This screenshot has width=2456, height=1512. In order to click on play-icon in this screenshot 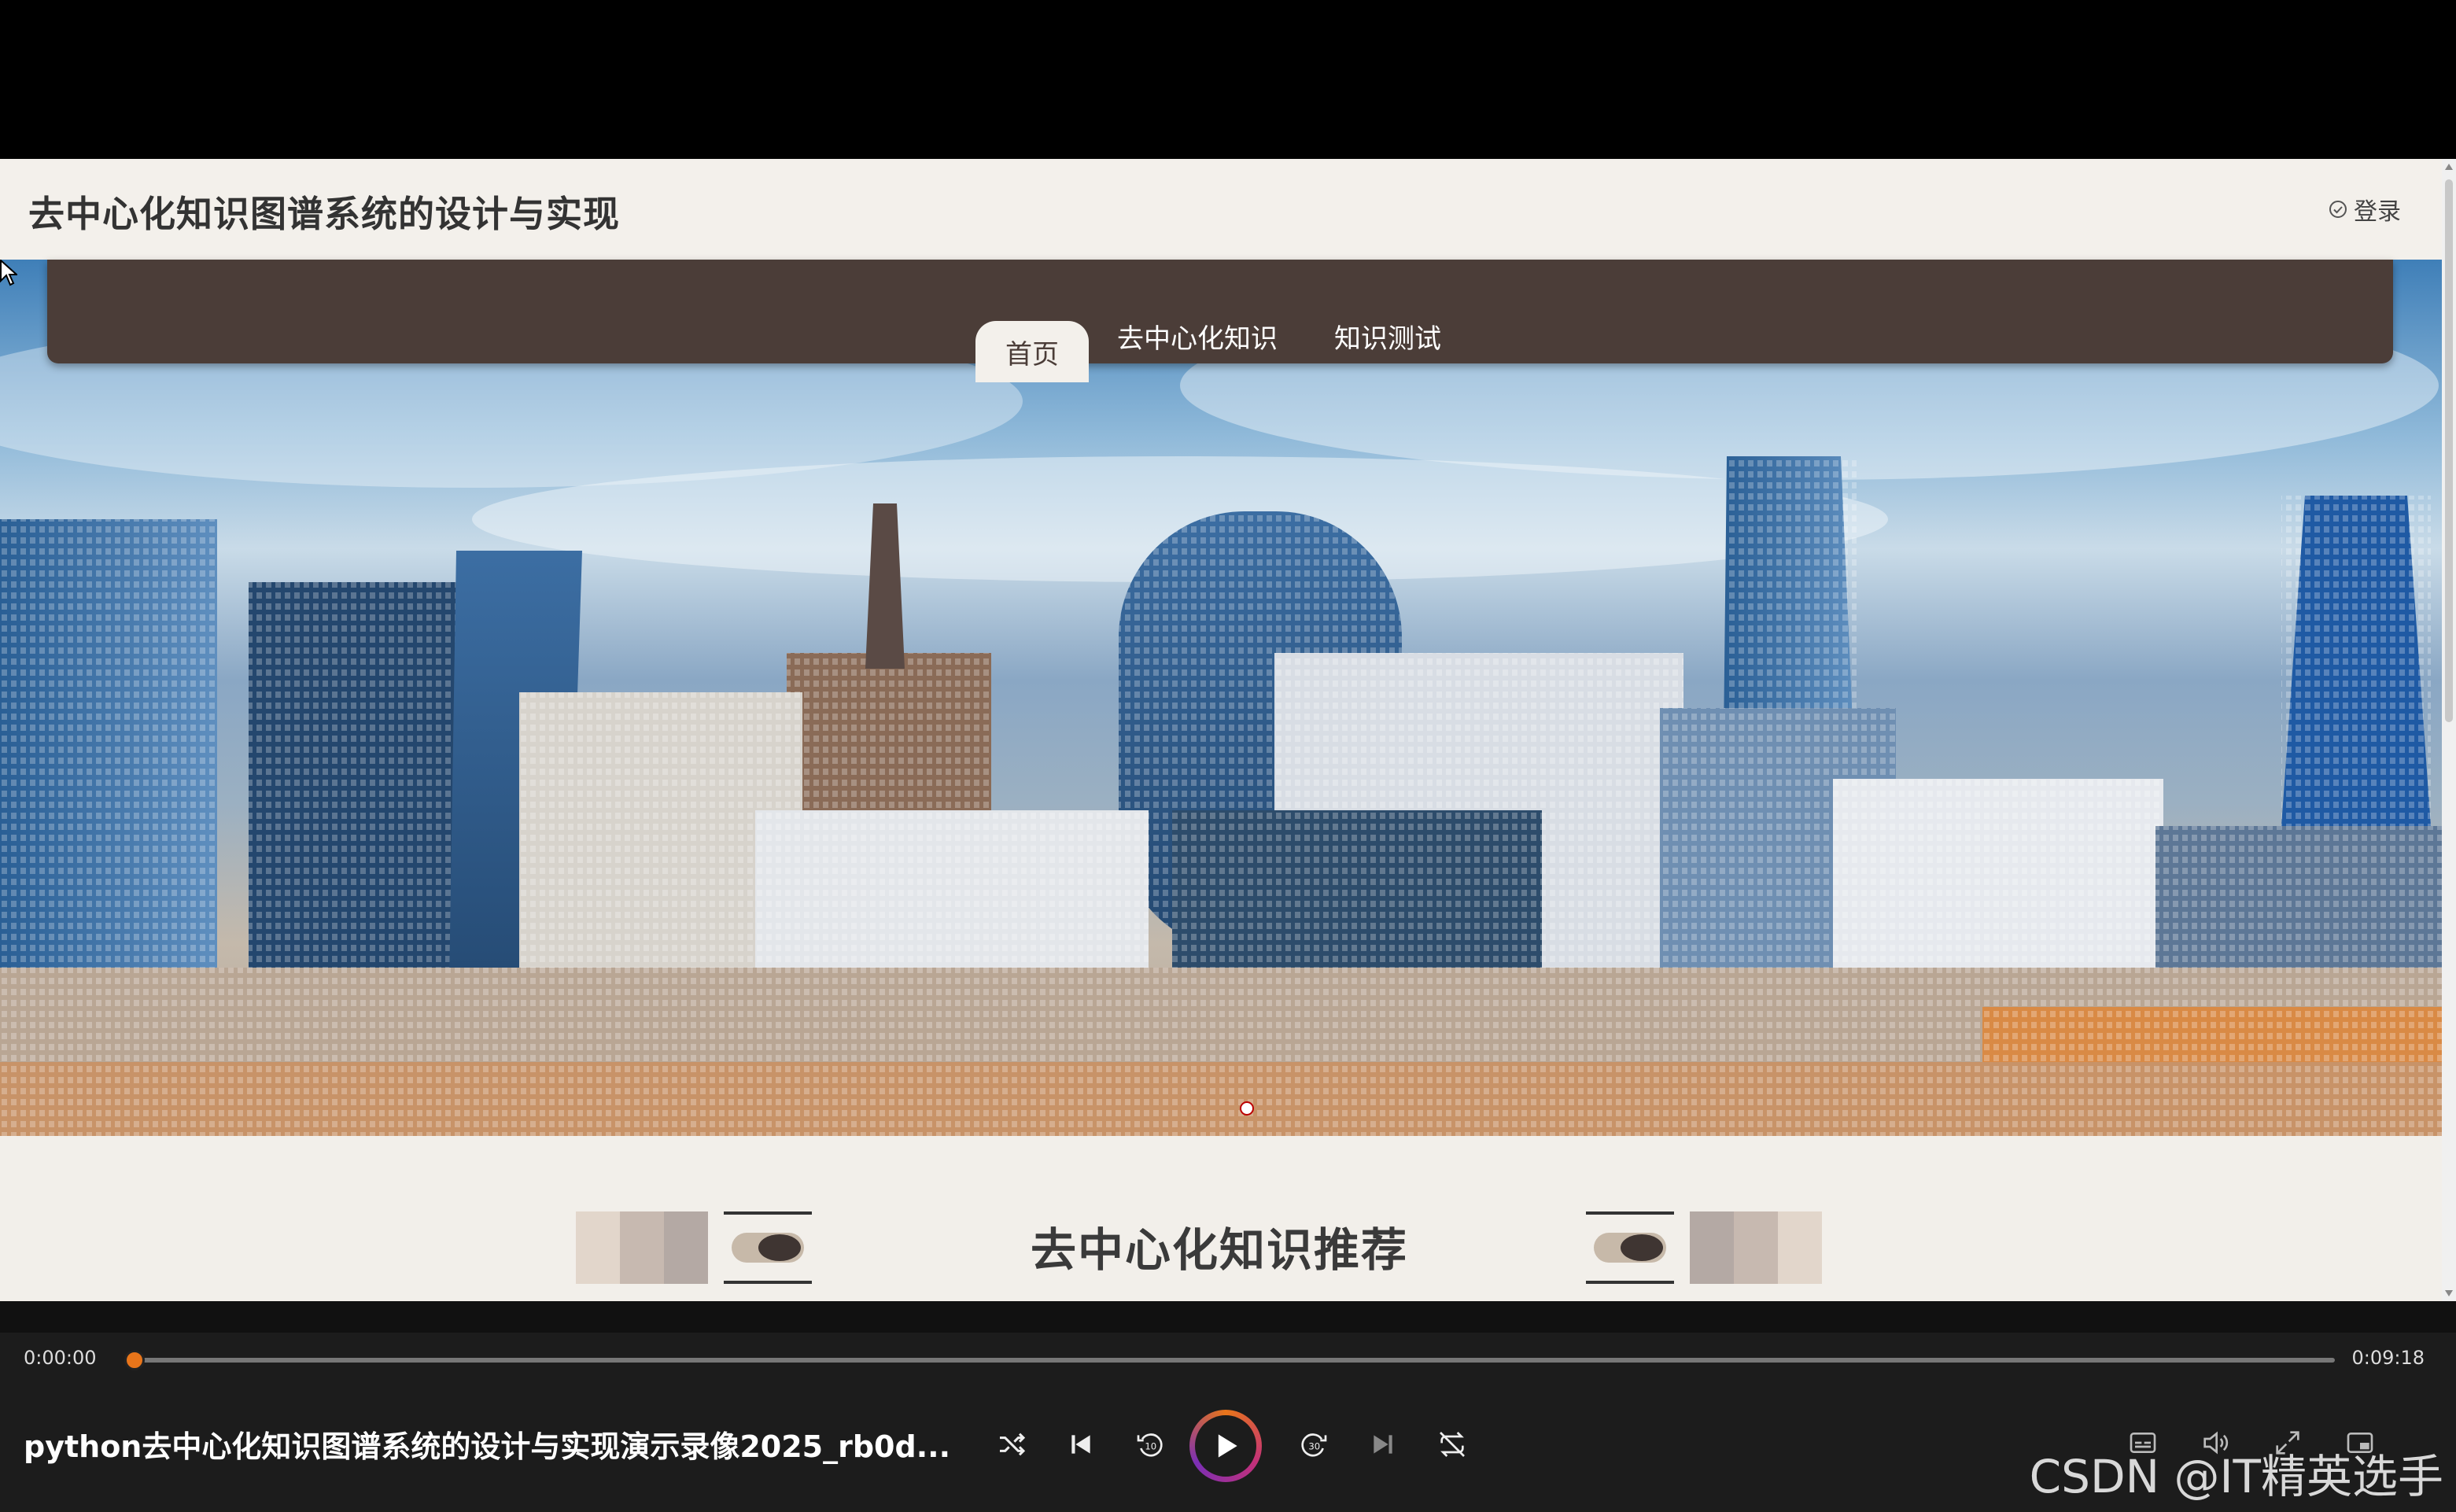, I will do `click(1227, 1446)`.